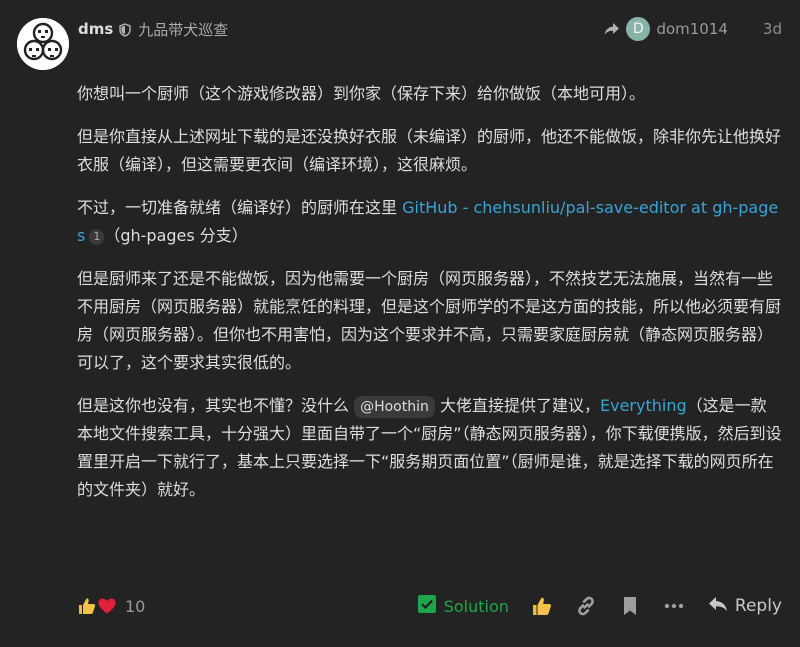 This screenshot has width=800, height=647. I want to click on solution-label: Solution, so click(476, 606).